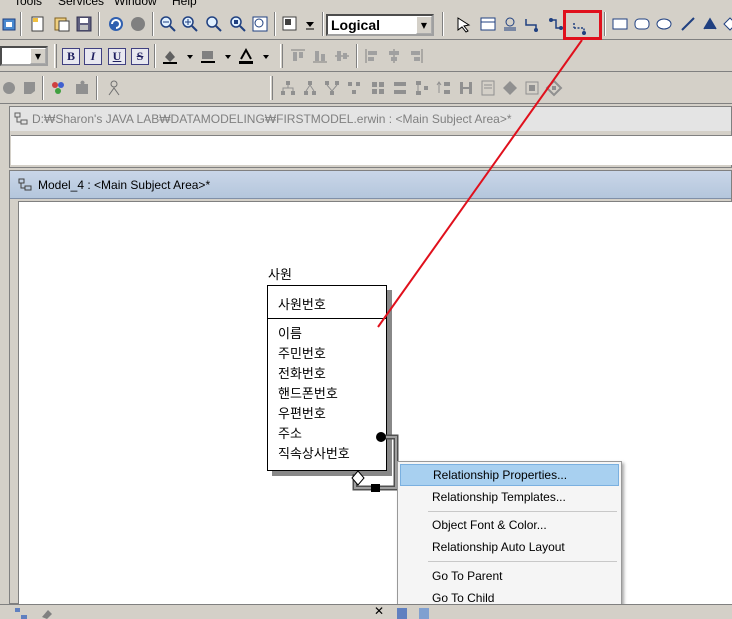  Describe the element at coordinates (444, 88) in the screenshot. I see `layout-sort-icon` at that location.